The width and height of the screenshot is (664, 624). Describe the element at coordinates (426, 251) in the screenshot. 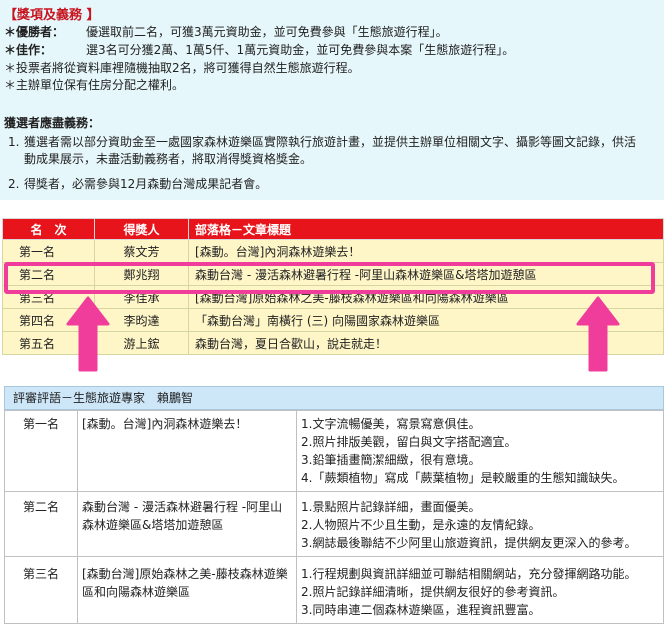

I see `article-link: [森動。台灣]內洞森林遊樂去！` at that location.